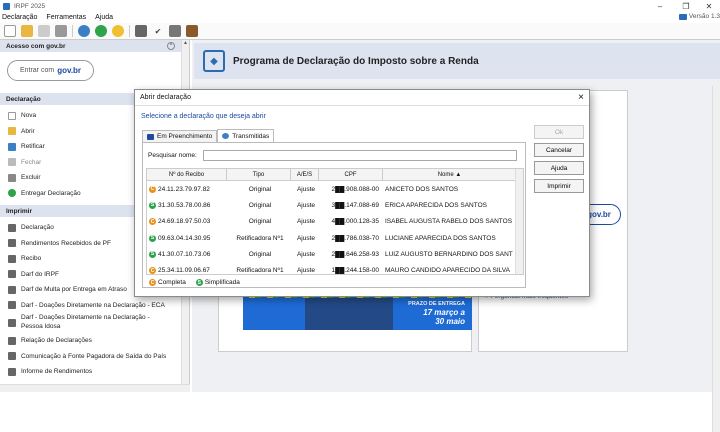  I want to click on tab-em-preenchimento: Em Preenchimento, so click(180, 136).